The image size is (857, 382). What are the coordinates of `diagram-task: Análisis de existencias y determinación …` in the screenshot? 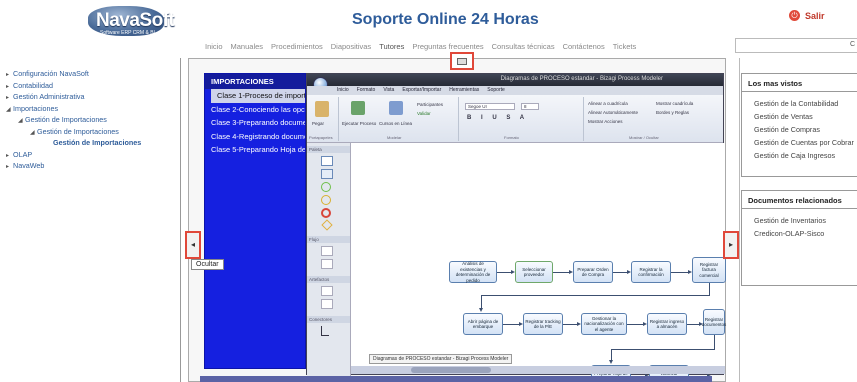 It's located at (473, 272).